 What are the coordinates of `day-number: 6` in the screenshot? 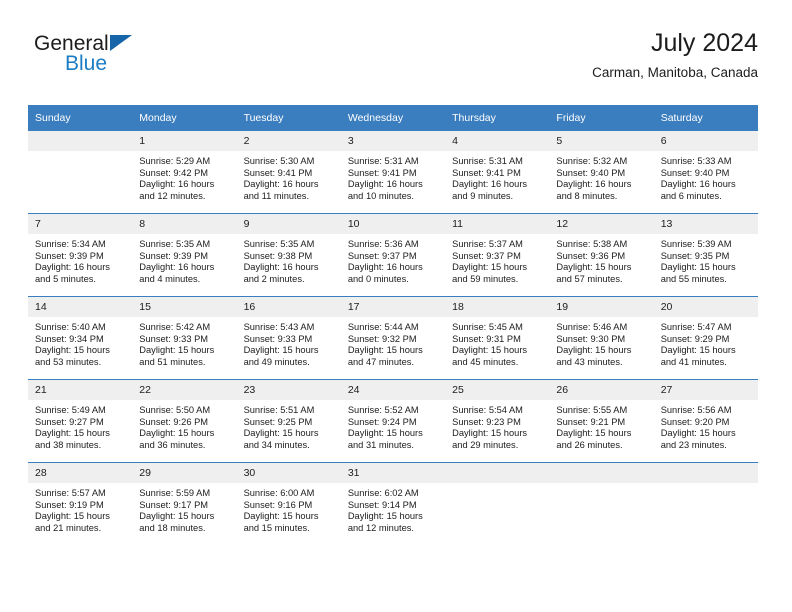 It's located at (705, 141).